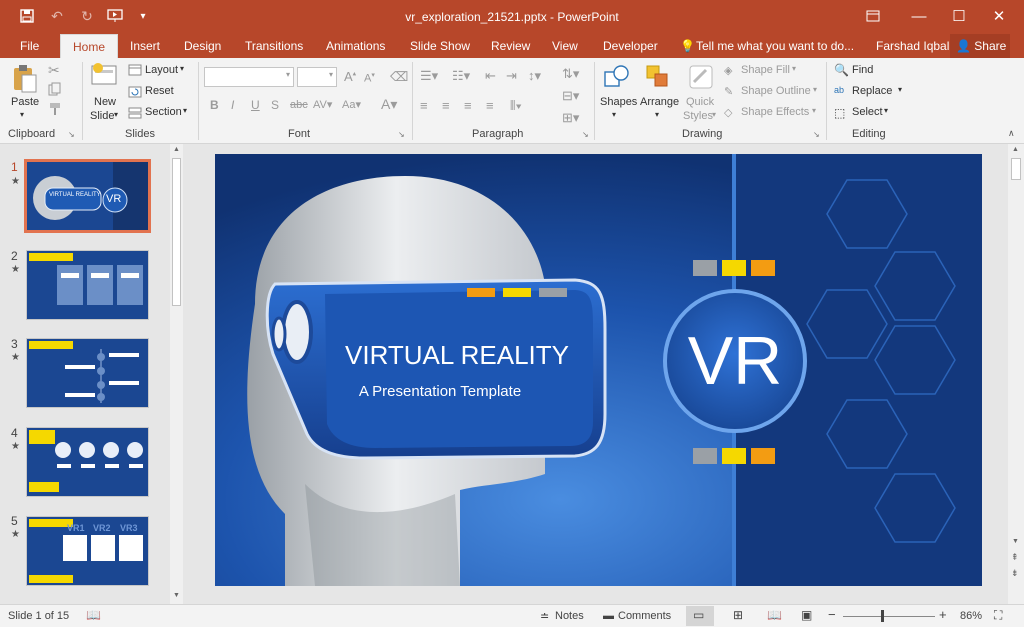 This screenshot has height=627, width=1024. What do you see at coordinates (728, 70) in the screenshot?
I see `shape-fill-icon: ◈` at bounding box center [728, 70].